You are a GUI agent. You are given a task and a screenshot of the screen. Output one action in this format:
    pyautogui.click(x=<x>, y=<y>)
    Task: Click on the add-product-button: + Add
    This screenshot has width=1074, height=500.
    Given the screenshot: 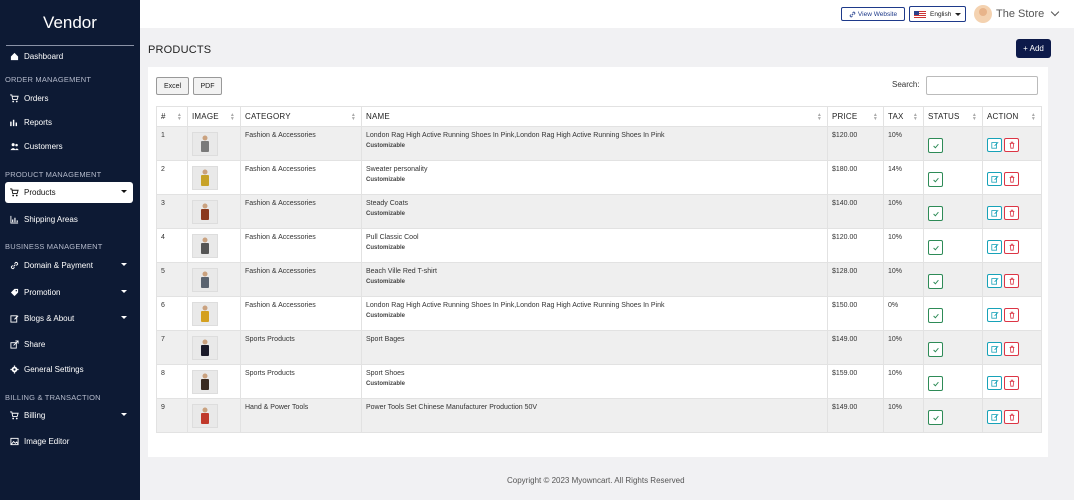 What is the action you would take?
    pyautogui.click(x=1033, y=48)
    